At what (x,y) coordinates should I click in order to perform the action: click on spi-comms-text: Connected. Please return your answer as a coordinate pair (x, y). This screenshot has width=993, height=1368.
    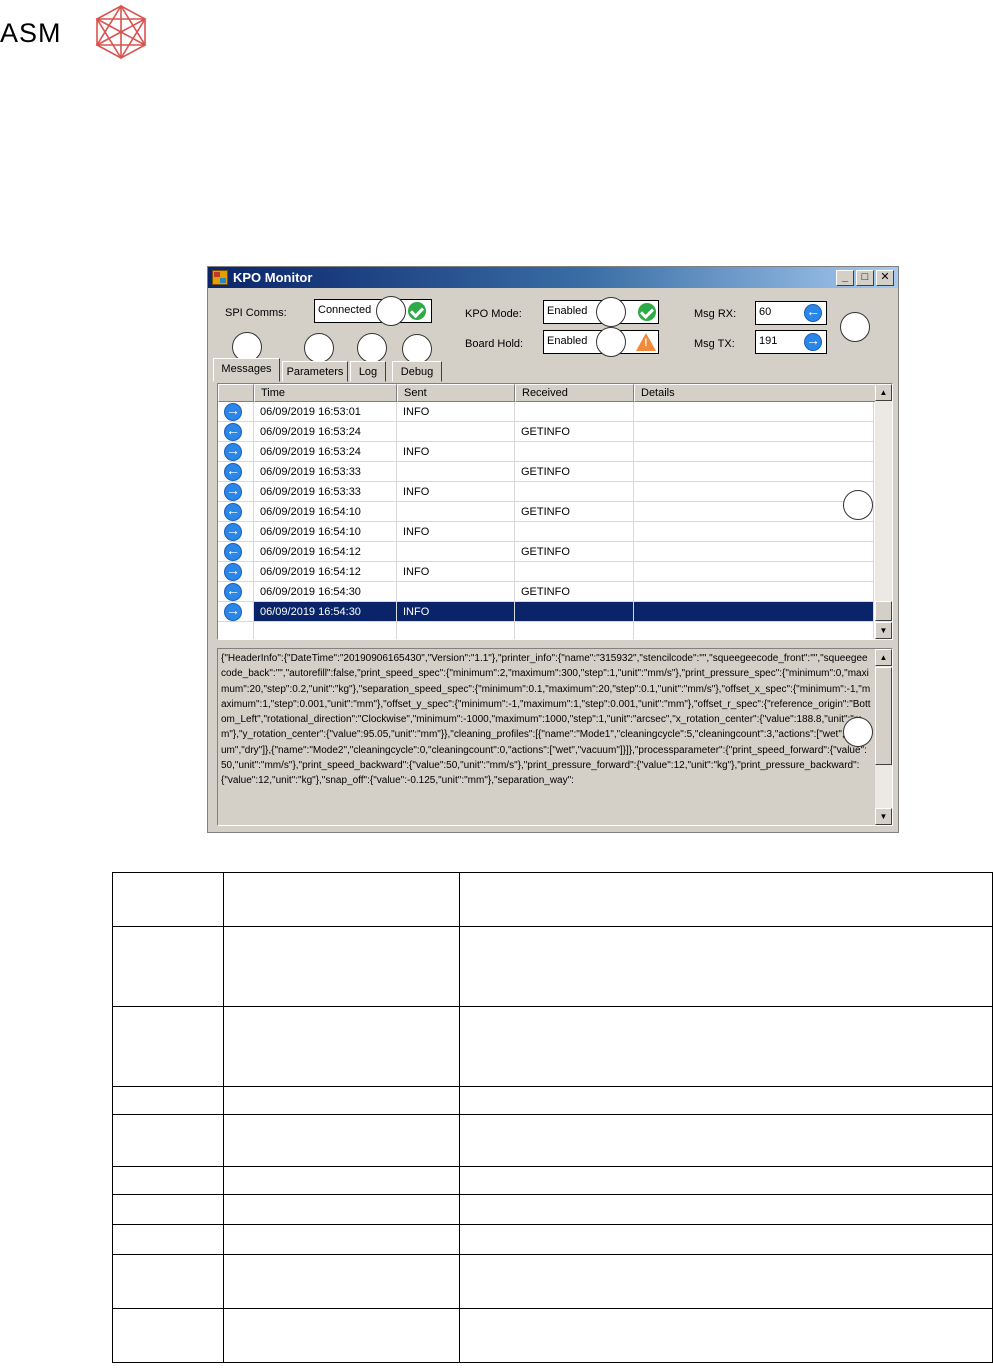
    Looking at the image, I should click on (345, 310).